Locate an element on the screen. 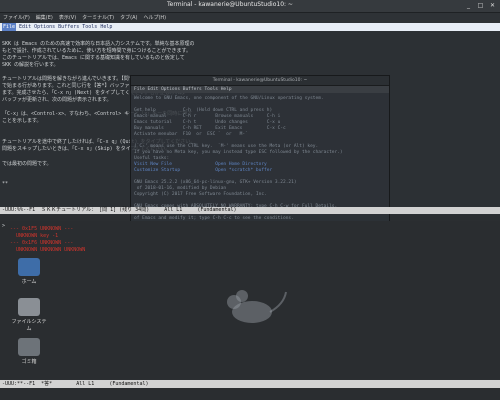  emacs-menu-options: Options is located at coordinates (44, 27).